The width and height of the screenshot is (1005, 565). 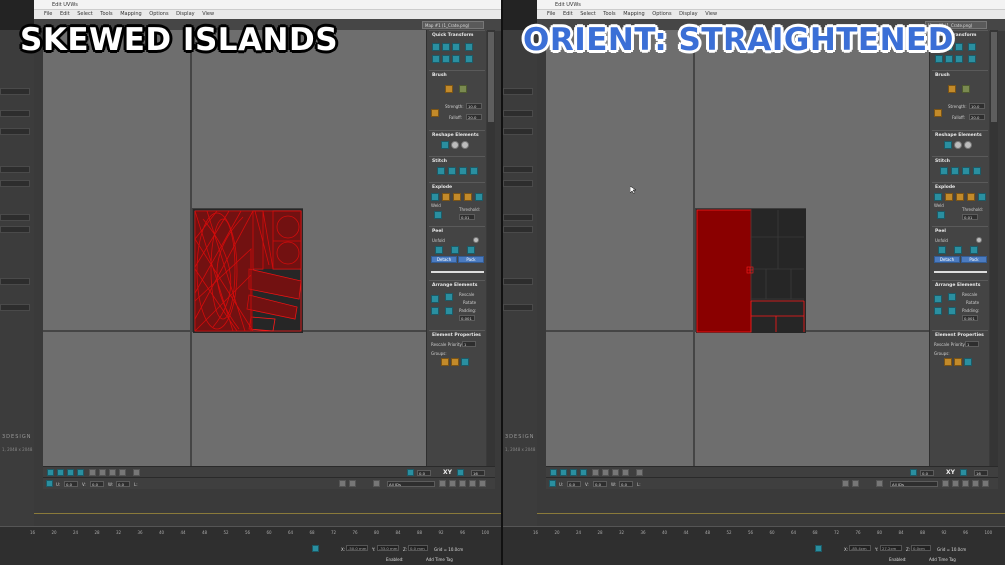 What do you see at coordinates (688, 14) in the screenshot?
I see `menu-display: Display` at bounding box center [688, 14].